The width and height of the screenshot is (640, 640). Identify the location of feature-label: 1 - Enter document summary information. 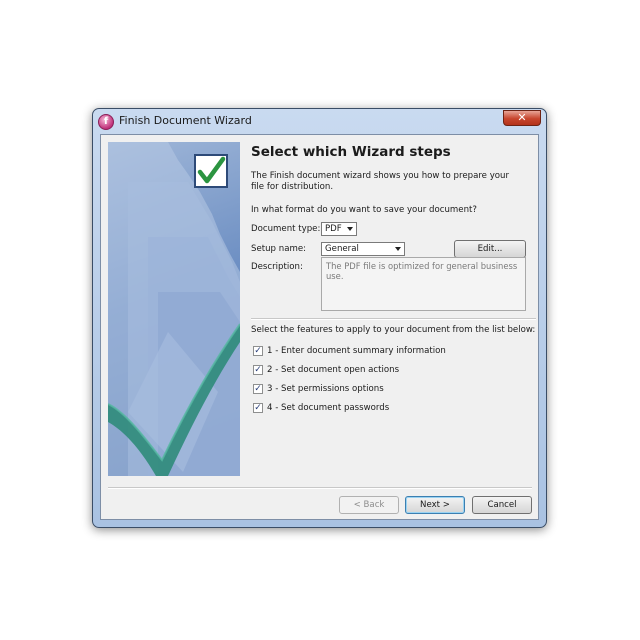
(356, 351).